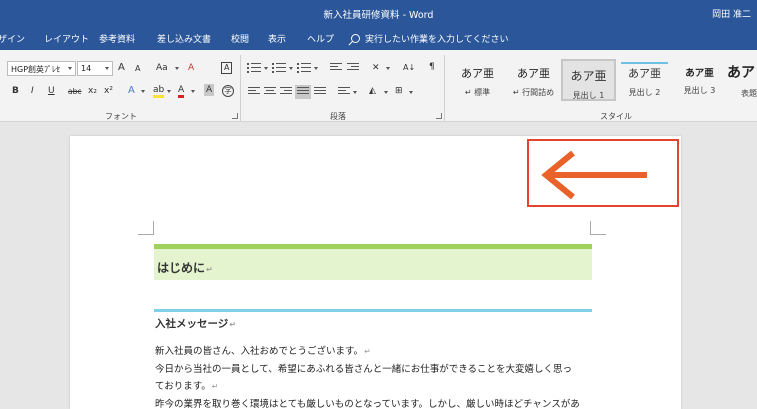  What do you see at coordinates (95, 68) in the screenshot?
I see `font-size-box: 14` at bounding box center [95, 68].